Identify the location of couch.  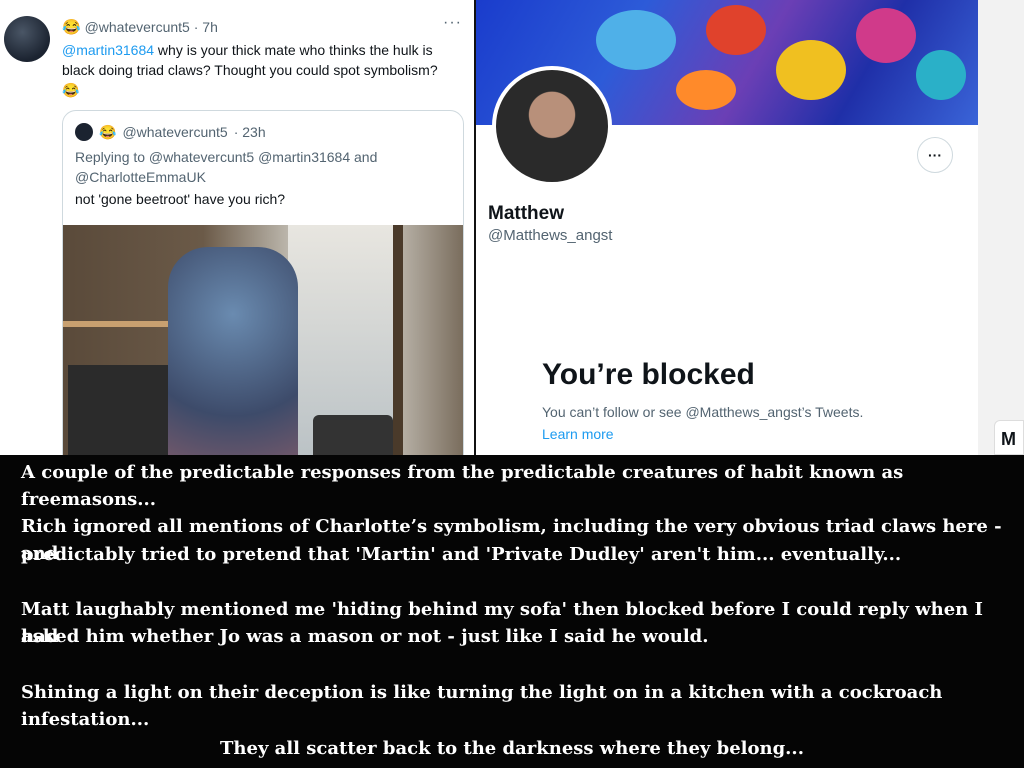
(353, 435).